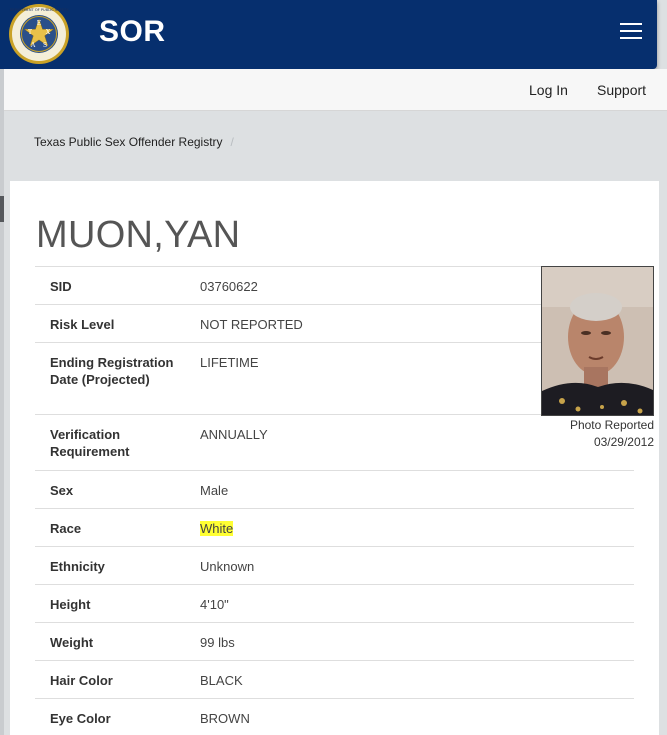 This screenshot has width=667, height=735. I want to click on offender-photo-image, so click(597, 341).